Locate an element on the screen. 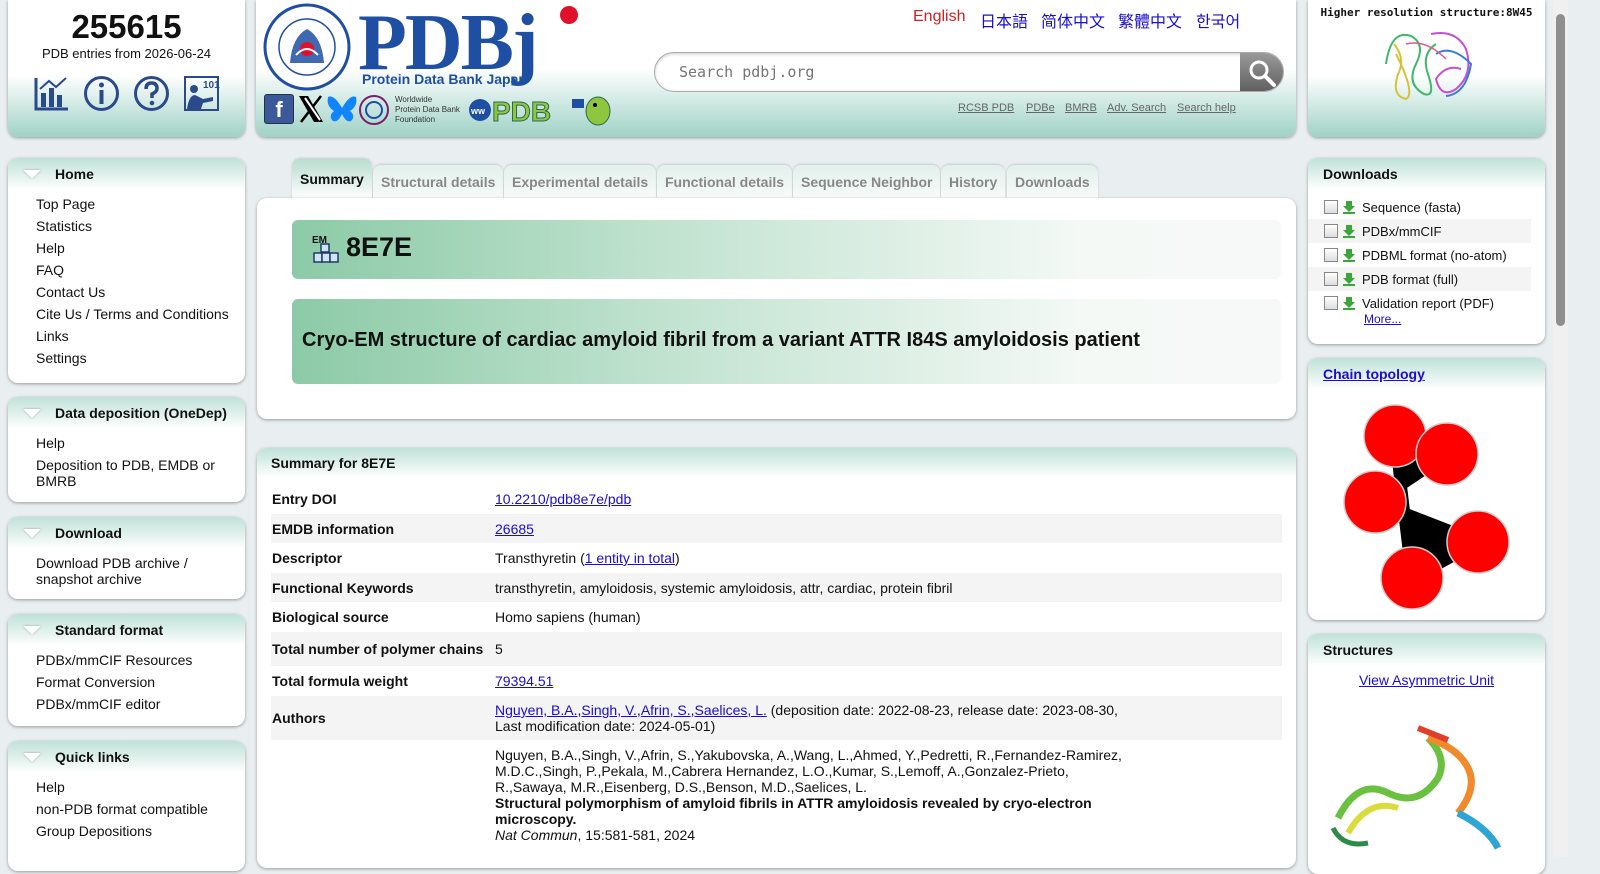 The height and width of the screenshot is (874, 1600). magnifier-icon is located at coordinates (1262, 73).